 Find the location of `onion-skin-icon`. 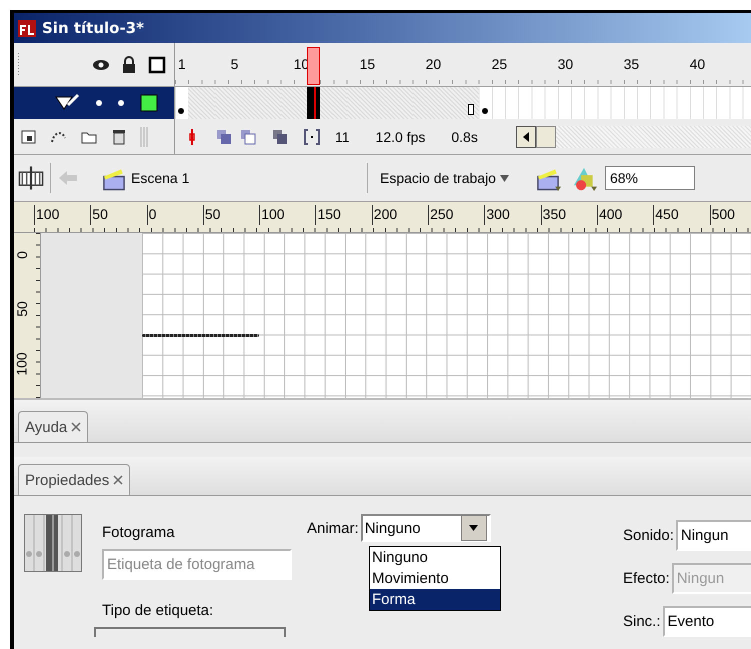

onion-skin-icon is located at coordinates (224, 137).